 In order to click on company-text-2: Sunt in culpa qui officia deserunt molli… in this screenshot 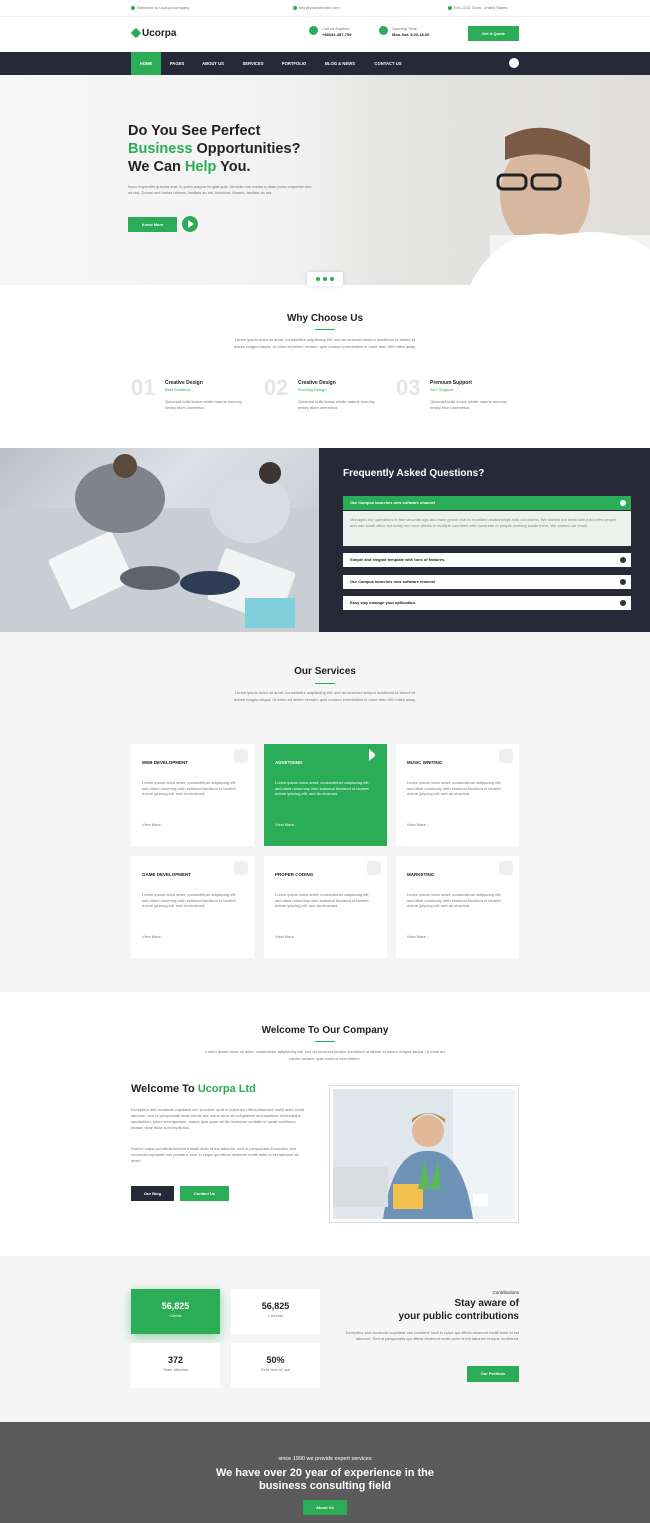, I will do `click(215, 1154)`.